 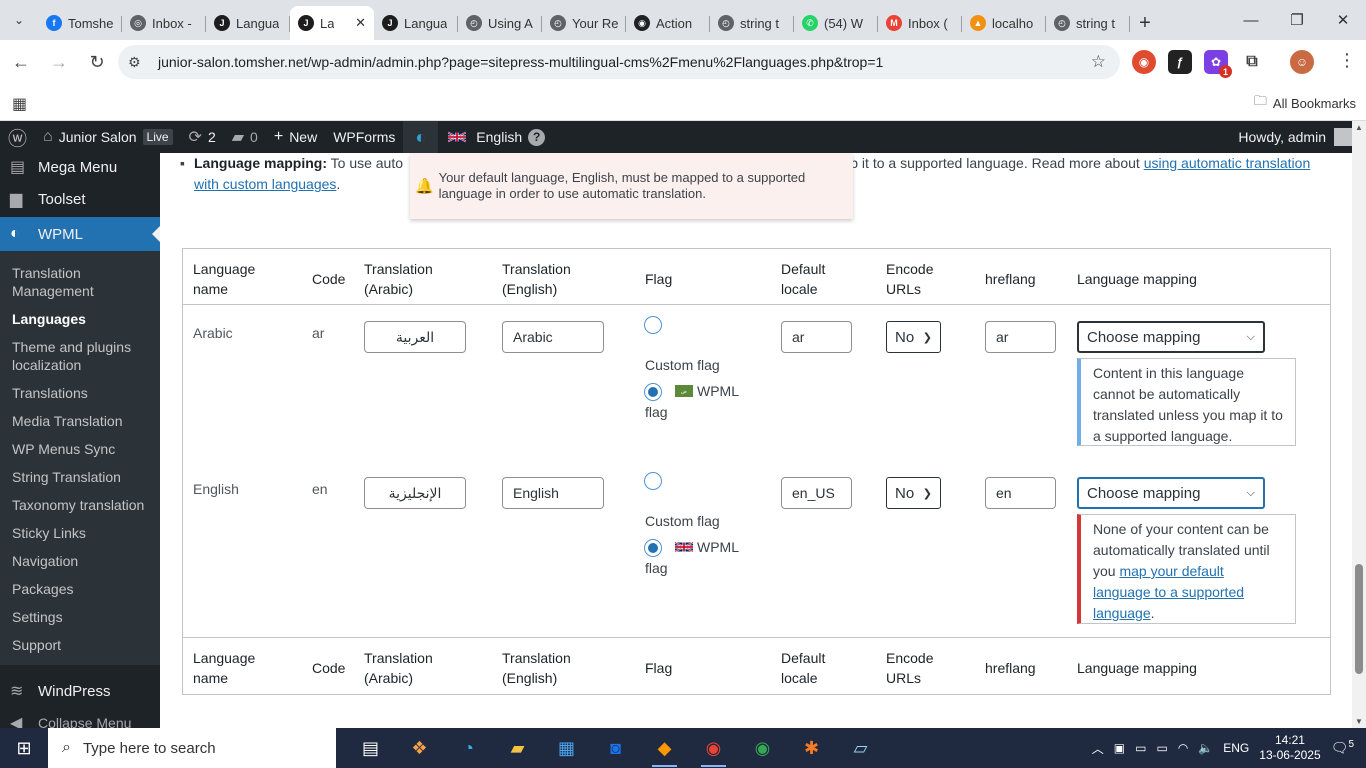 What do you see at coordinates (860, 748) in the screenshot?
I see `notepad-icon: ▱` at bounding box center [860, 748].